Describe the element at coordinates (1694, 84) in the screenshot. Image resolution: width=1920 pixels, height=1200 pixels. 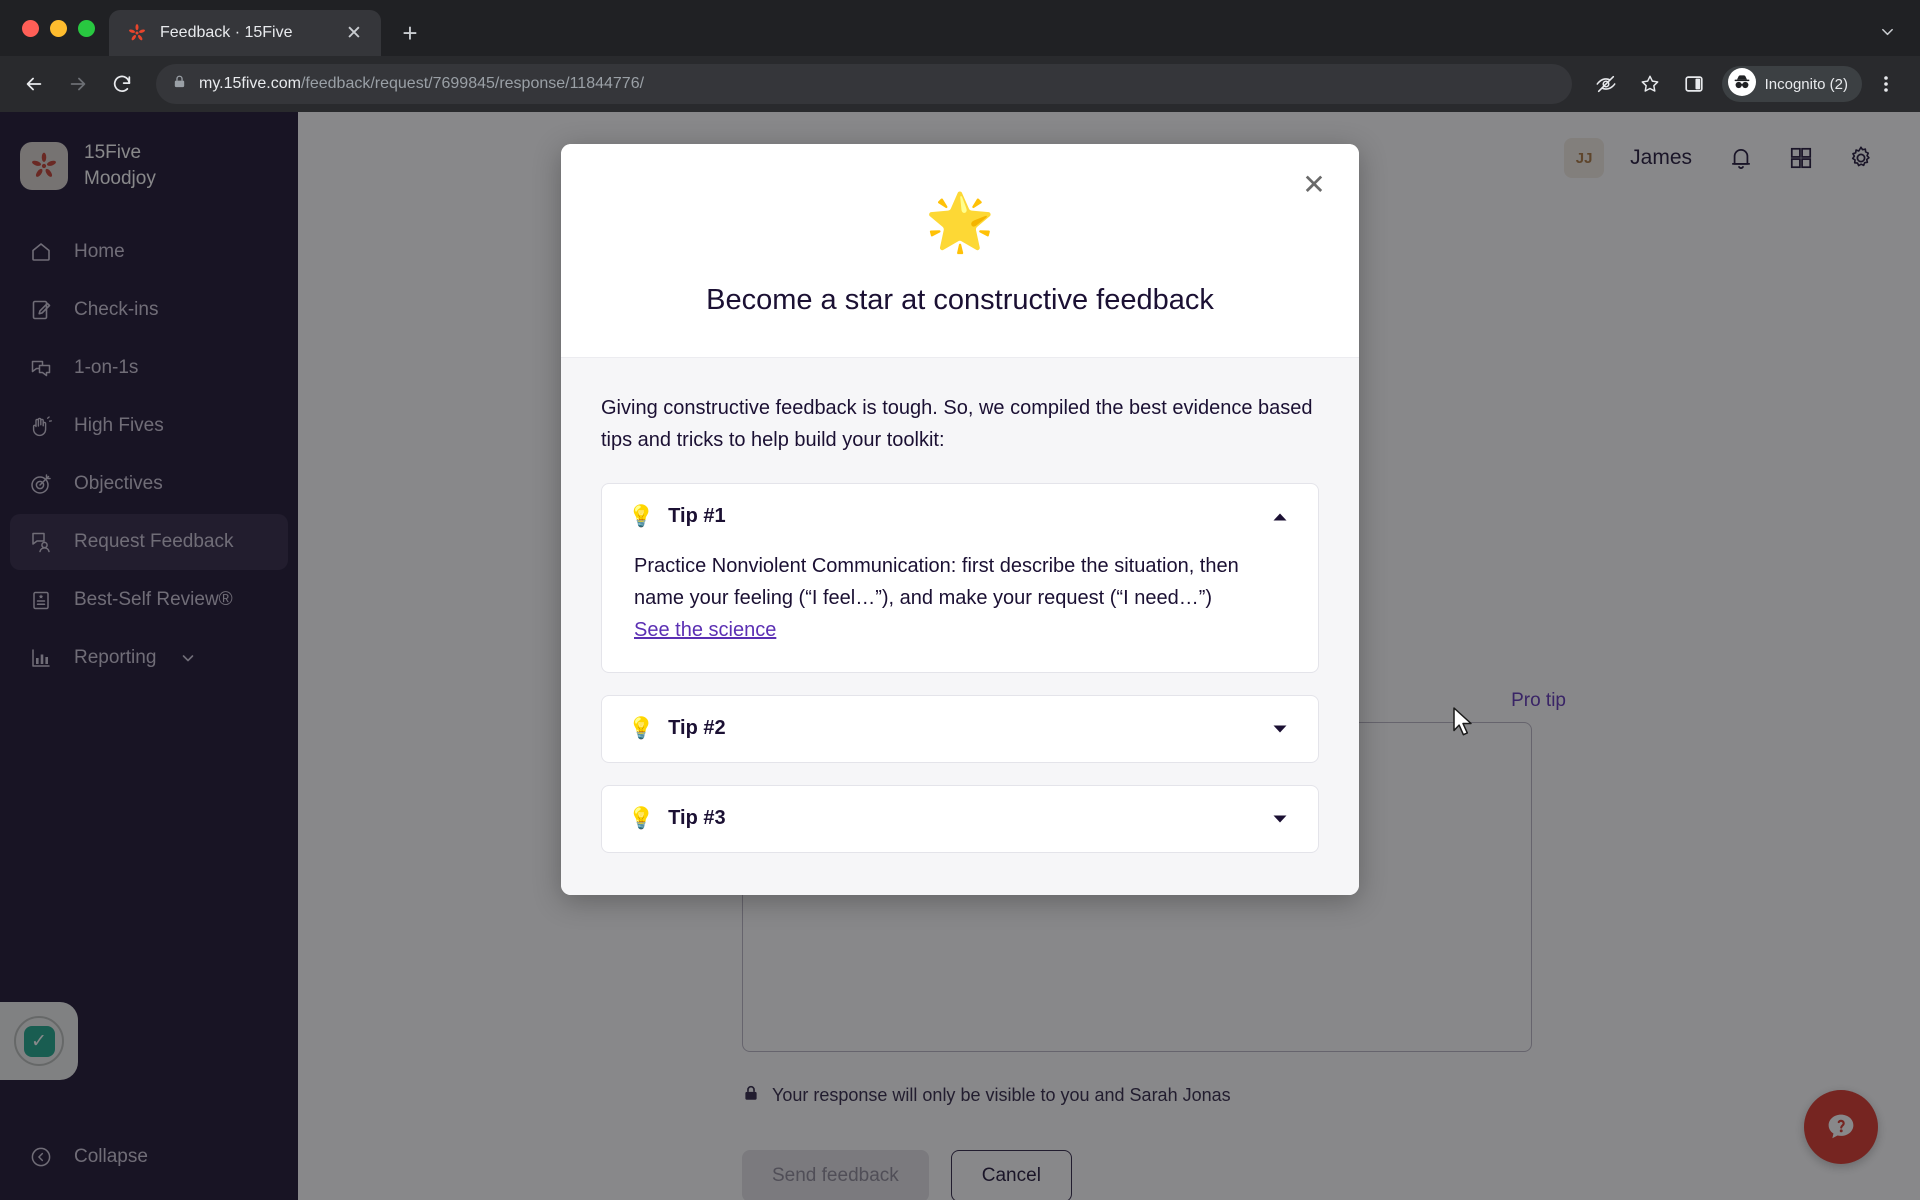
I see `side-panel-icon` at that location.